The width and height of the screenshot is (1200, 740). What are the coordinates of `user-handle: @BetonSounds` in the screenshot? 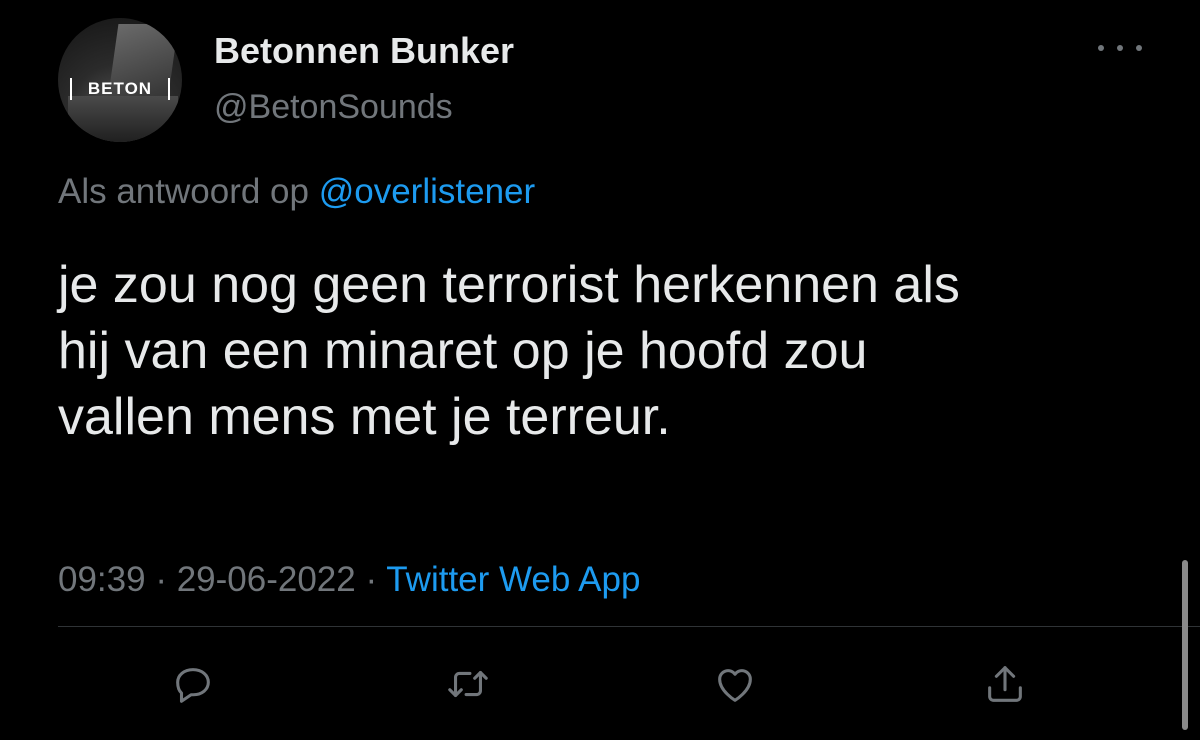 It's located at (333, 107).